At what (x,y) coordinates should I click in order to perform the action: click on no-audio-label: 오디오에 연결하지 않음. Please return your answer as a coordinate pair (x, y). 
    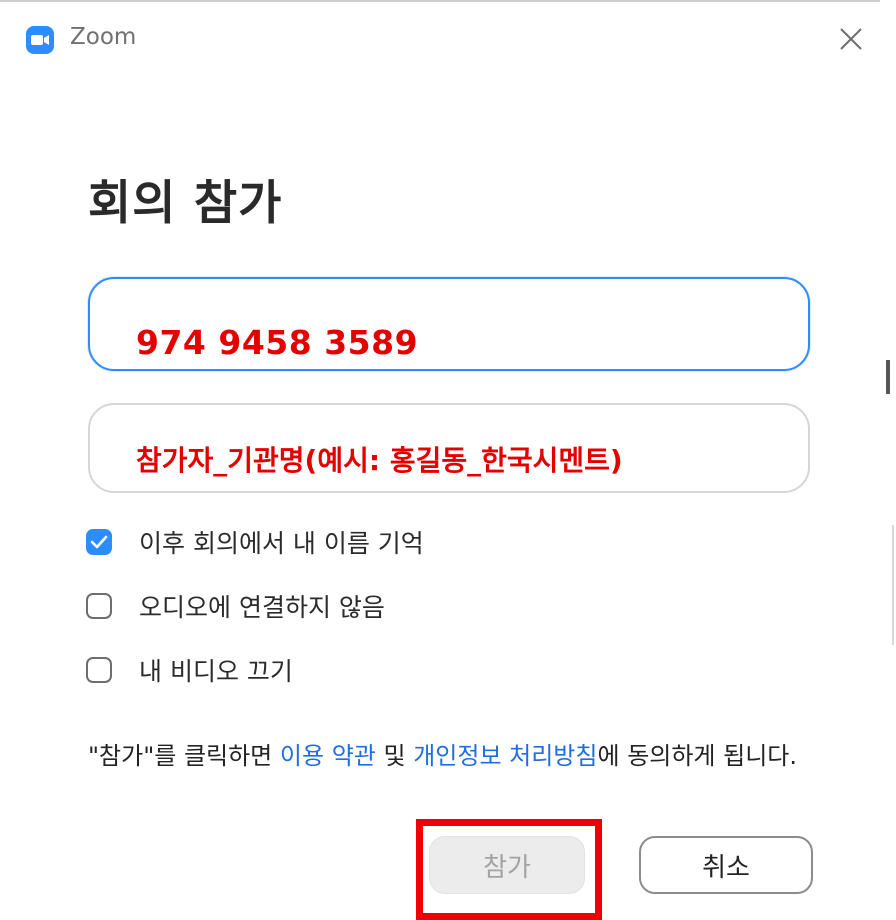
    Looking at the image, I should click on (262, 607).